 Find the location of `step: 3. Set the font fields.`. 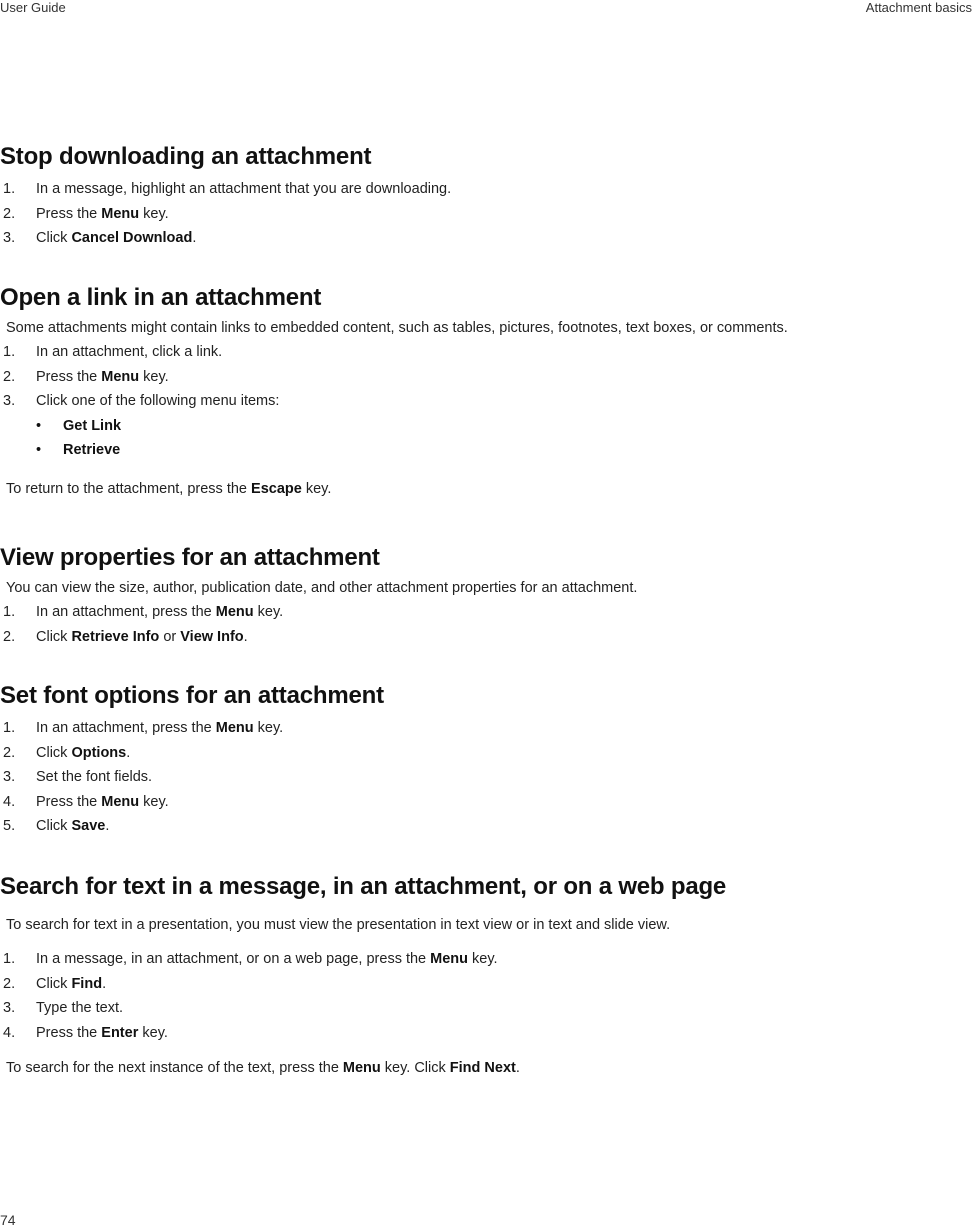

step: 3. Set the font fields. is located at coordinates (78, 777).